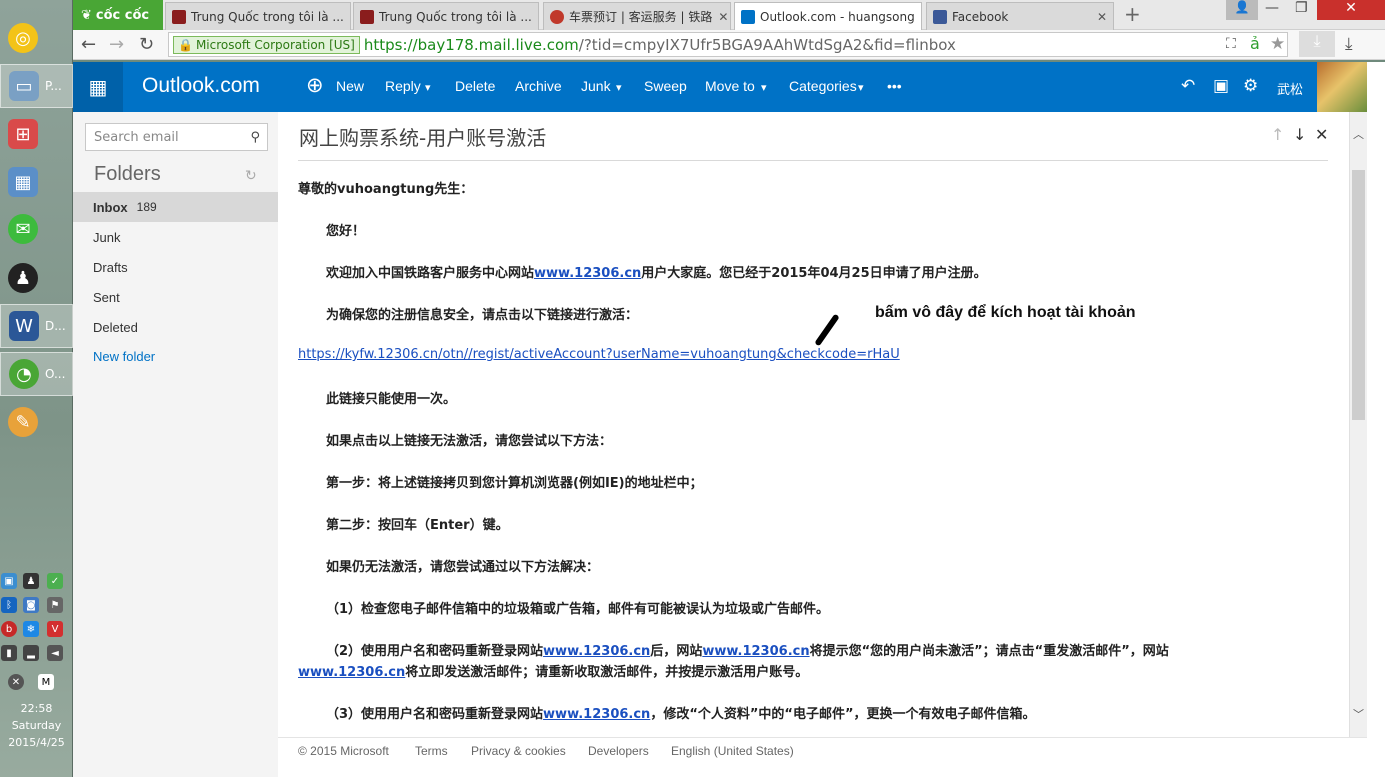 The image size is (1385, 777). I want to click on settings-gear-icon: ⚙, so click(1250, 86).